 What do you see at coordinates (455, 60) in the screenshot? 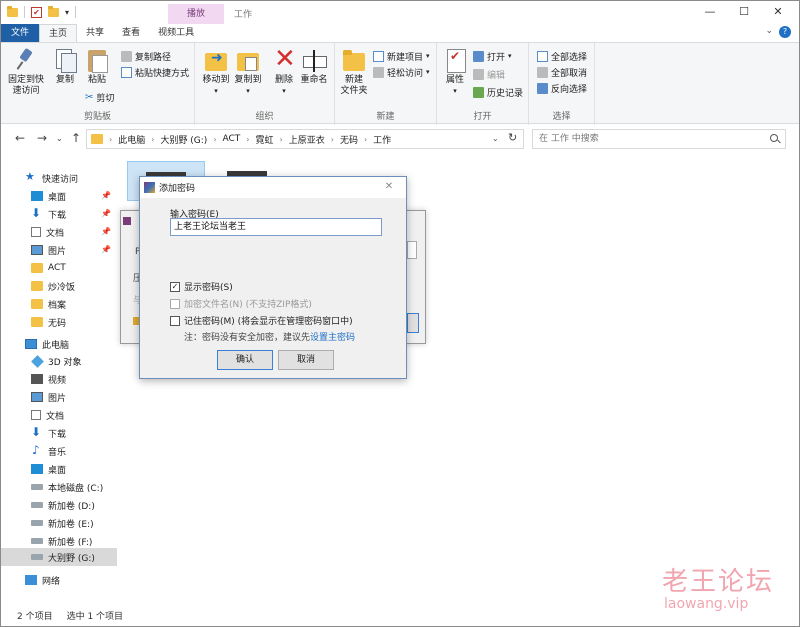
I see `properties-icon` at bounding box center [455, 60].